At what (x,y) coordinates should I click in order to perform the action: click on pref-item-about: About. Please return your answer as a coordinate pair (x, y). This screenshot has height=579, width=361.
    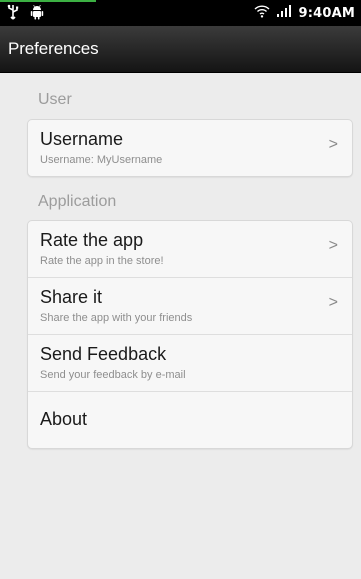
    Looking at the image, I should click on (190, 420).